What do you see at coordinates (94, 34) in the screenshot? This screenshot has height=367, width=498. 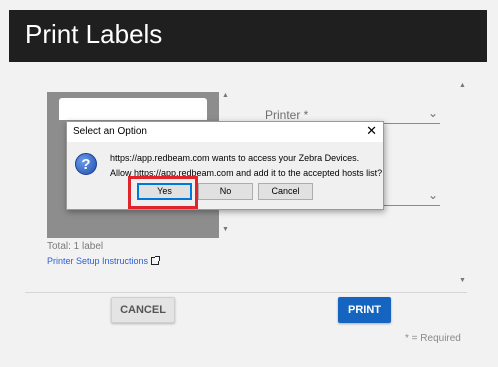 I see `page-title: Print Labels` at bounding box center [94, 34].